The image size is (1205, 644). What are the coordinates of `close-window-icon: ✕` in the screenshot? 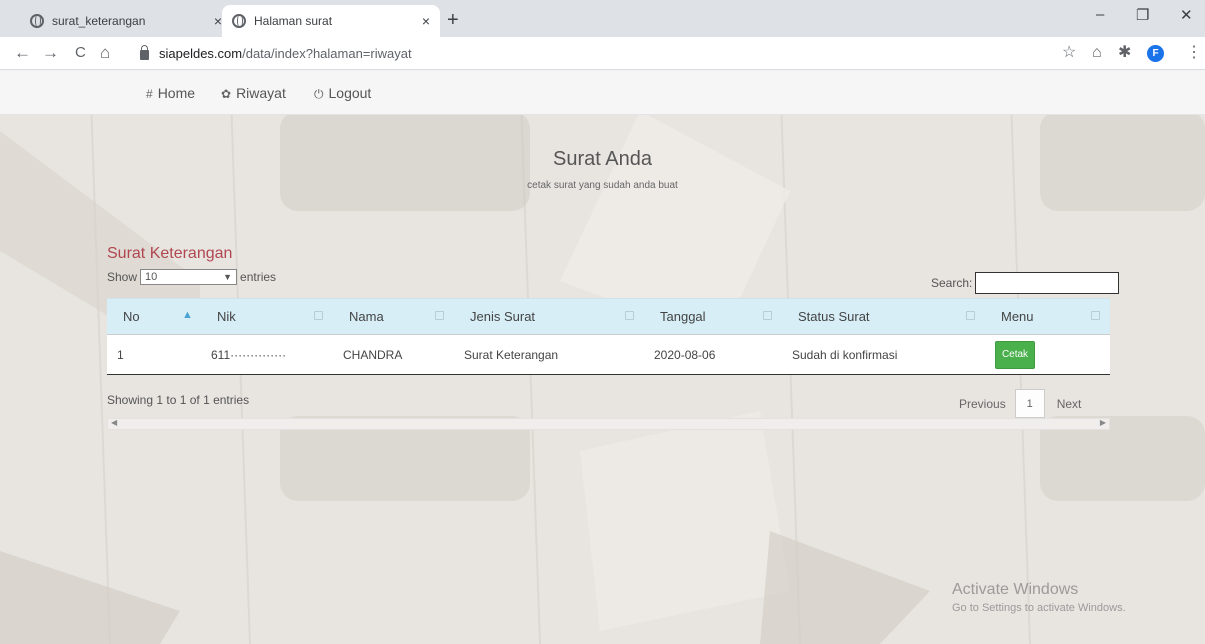 It's located at (1186, 15).